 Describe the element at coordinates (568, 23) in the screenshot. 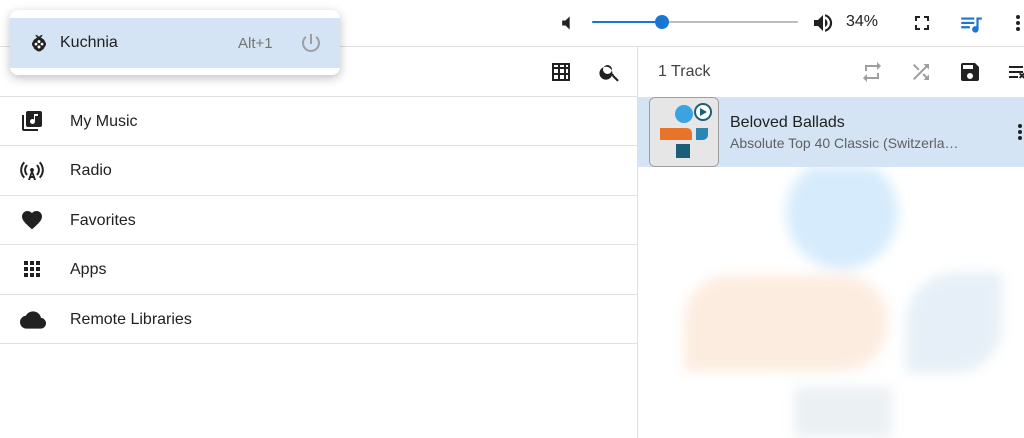

I see `volume-down-icon` at that location.